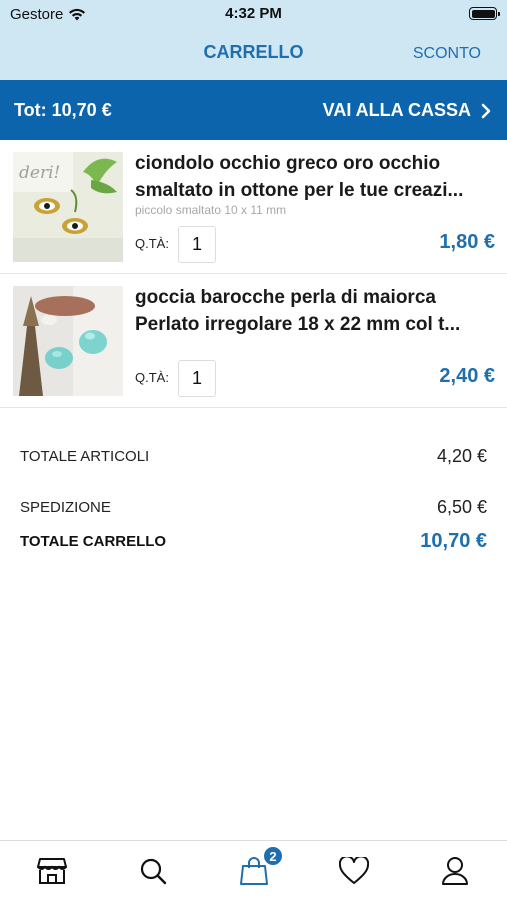 The width and height of the screenshot is (507, 900). I want to click on battery-icon, so click(484, 13).